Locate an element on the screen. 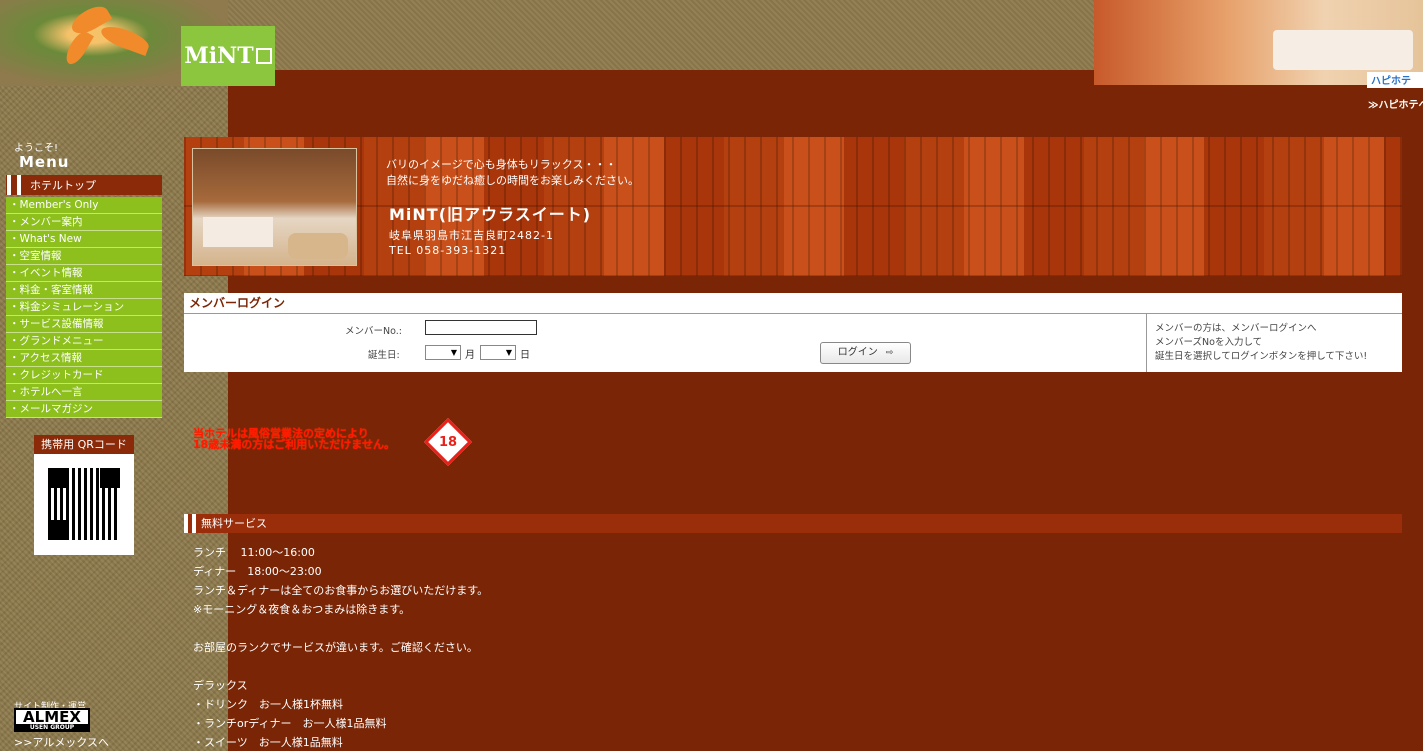 The width and height of the screenshot is (1423, 751). login-help-1: メンバーの方は、メンバーログインへ is located at coordinates (1236, 328).